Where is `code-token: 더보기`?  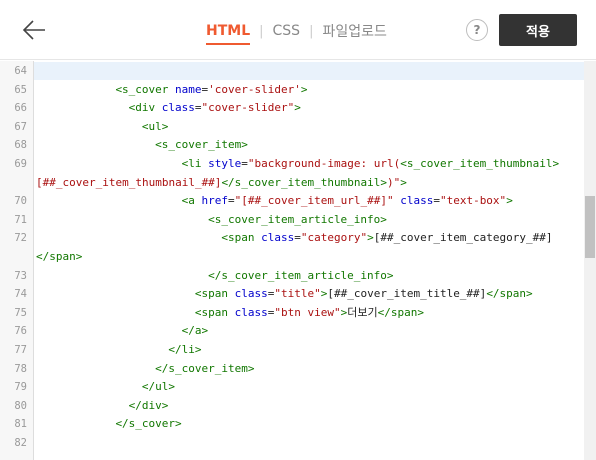
code-token: 더보기 is located at coordinates (362, 312).